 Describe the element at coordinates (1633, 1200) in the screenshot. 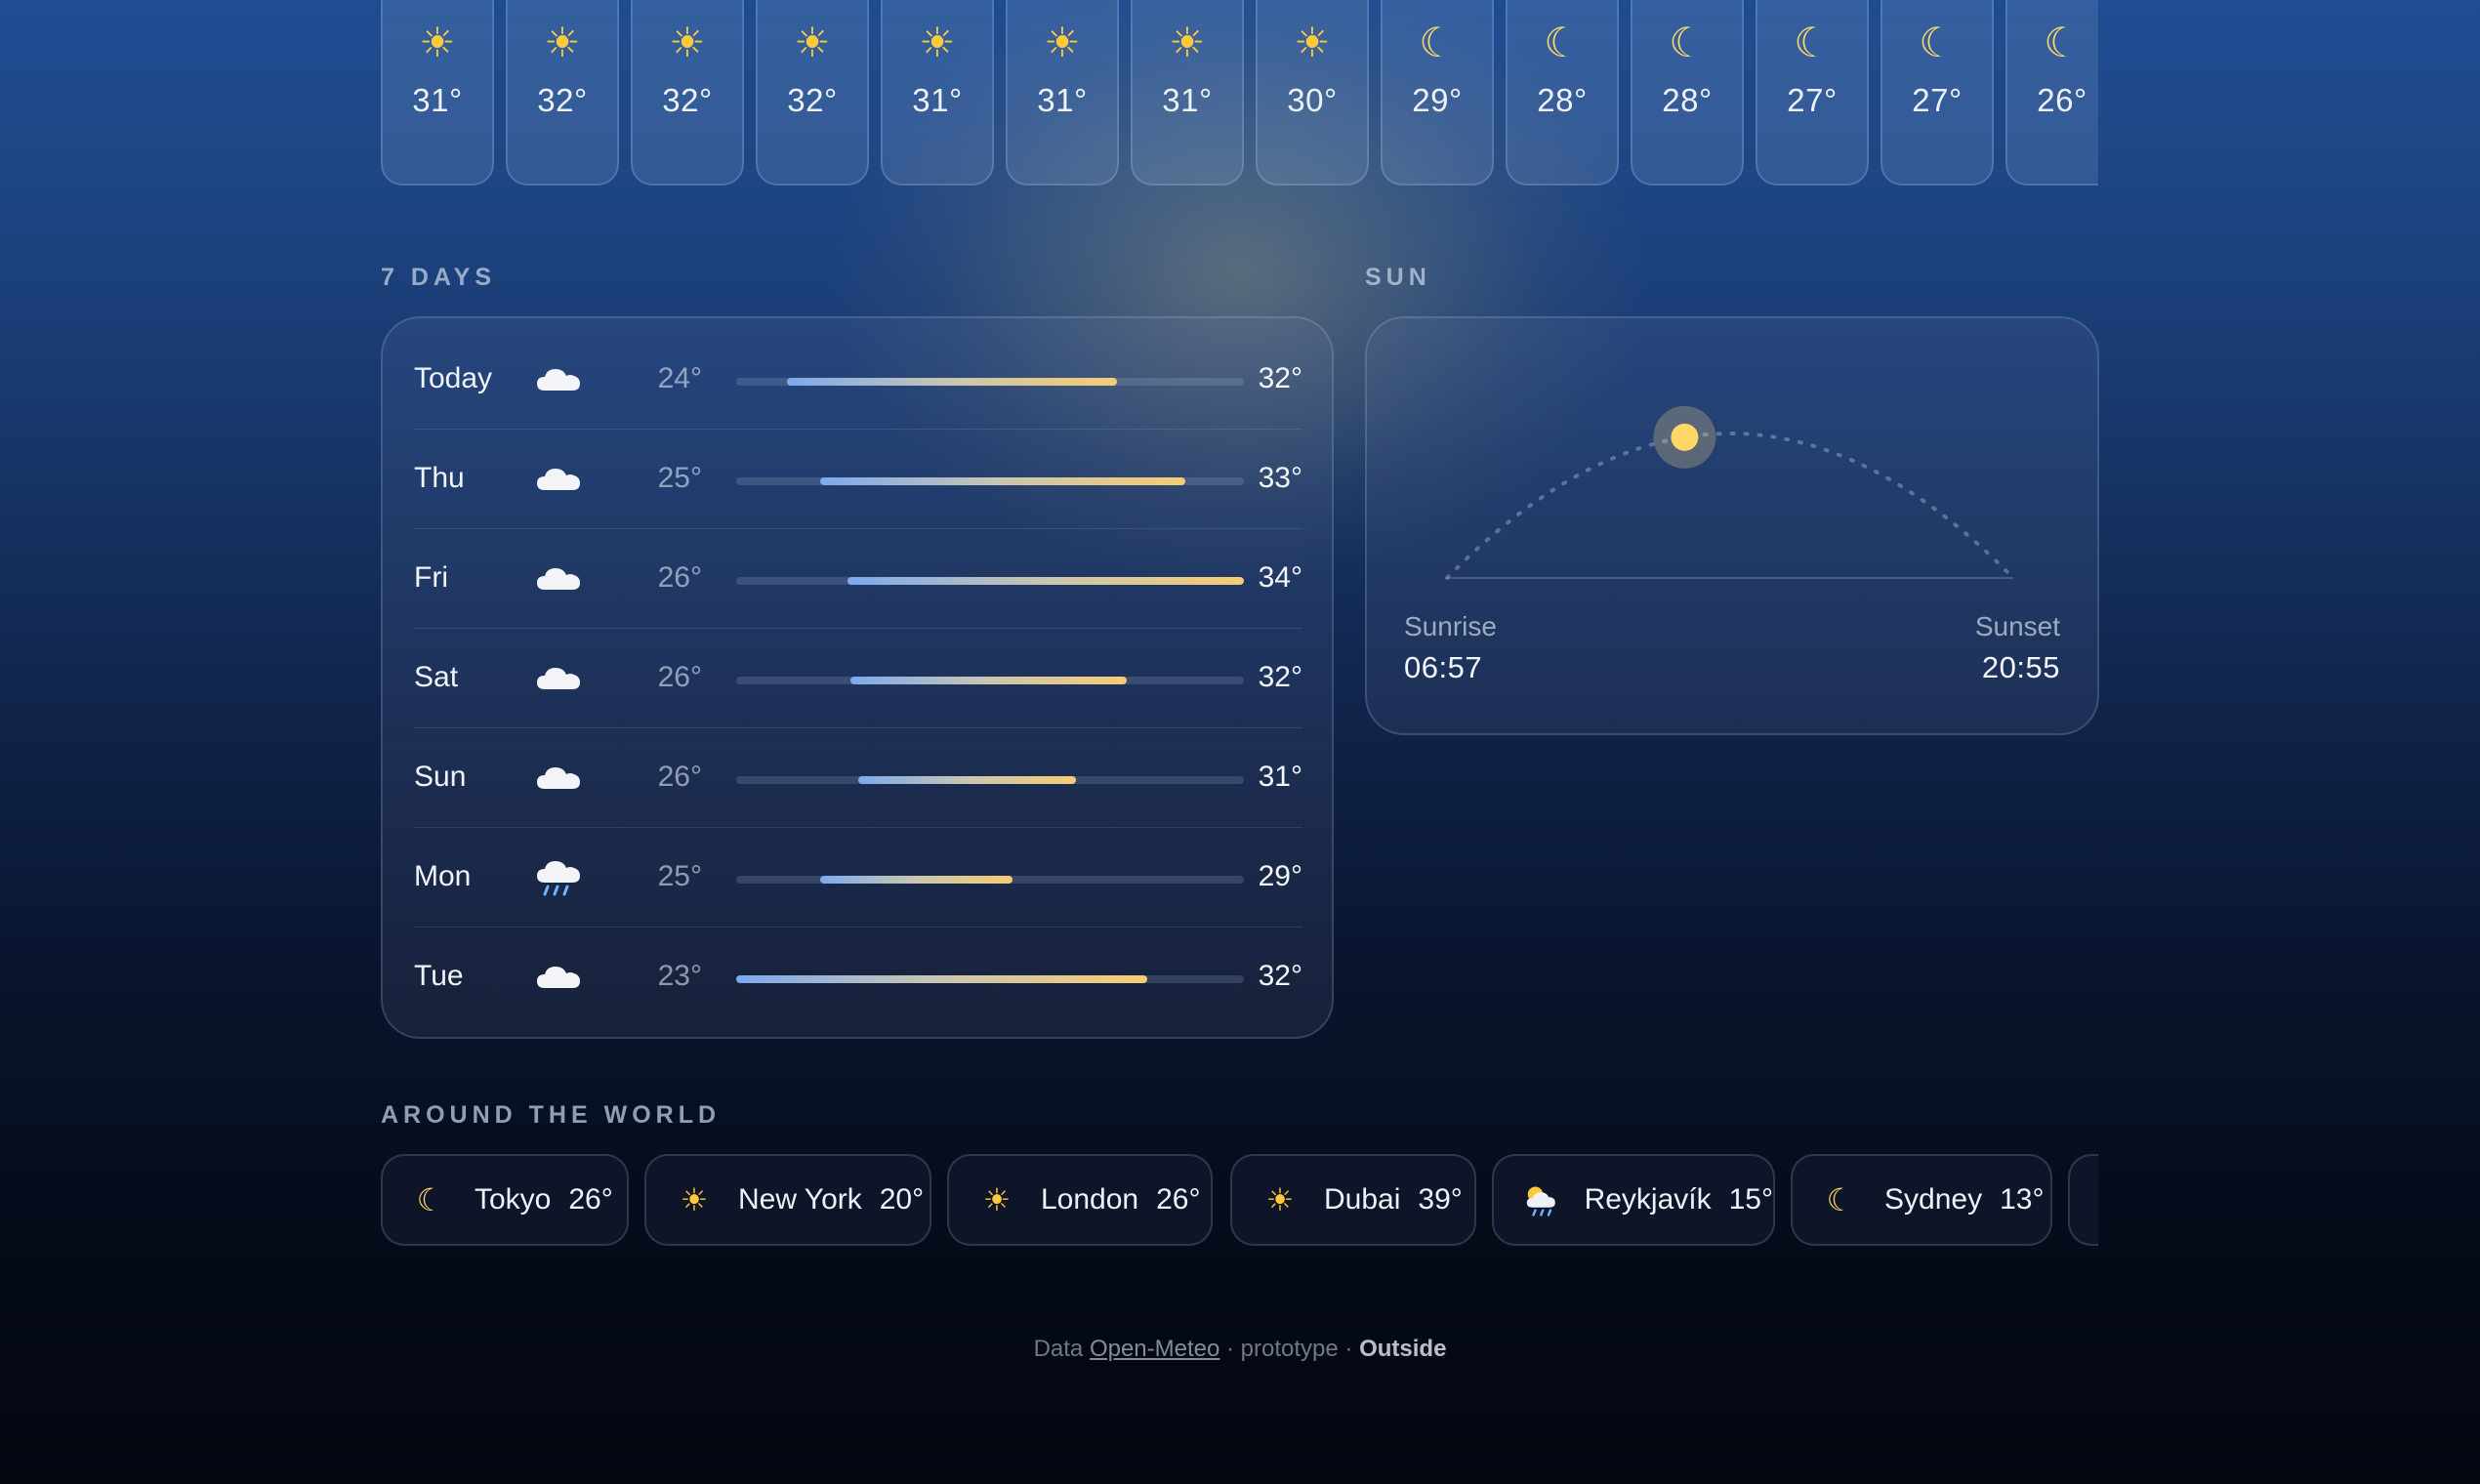

I see `city-chip: Reykjavík 15°` at that location.